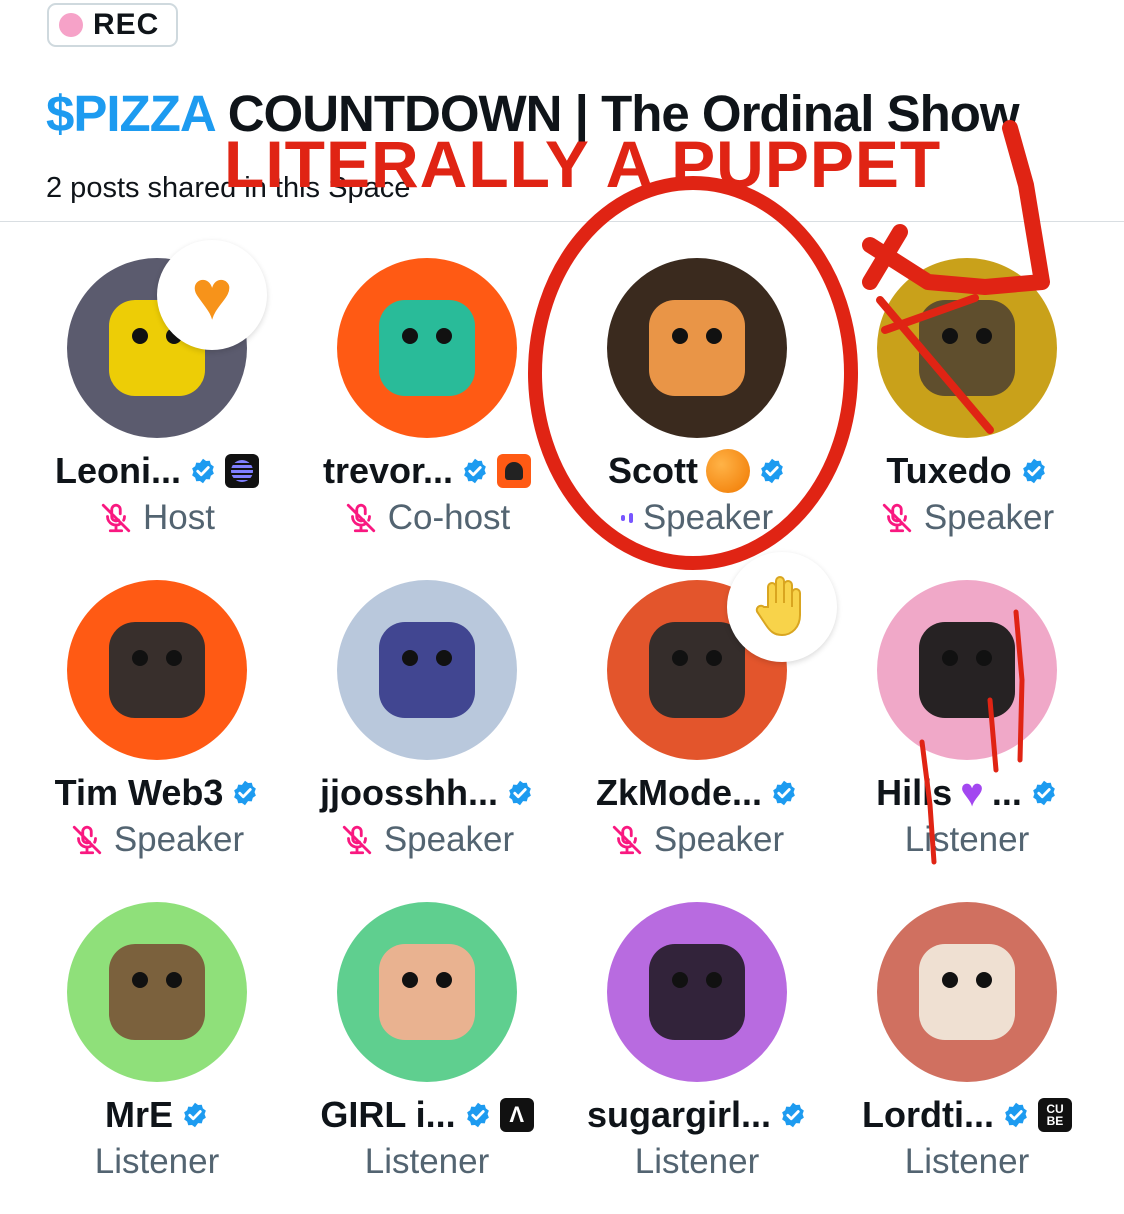  I want to click on participant-role: Co-host, so click(449, 517).